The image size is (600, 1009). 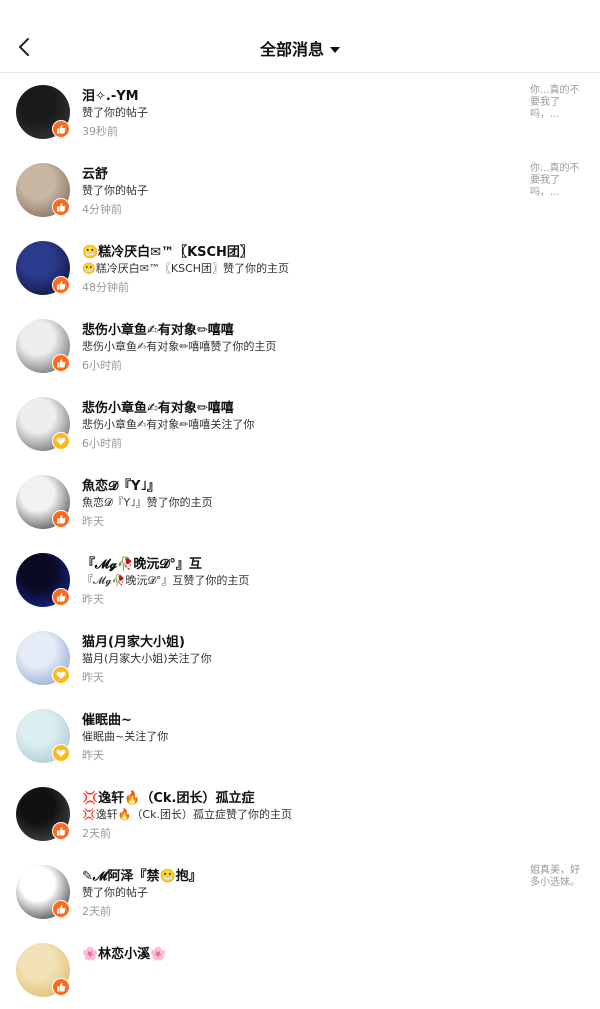 What do you see at coordinates (300, 268) in the screenshot?
I see `notification-row: 😬糕冷厌白✉™〖KSCH团〗 😬糕冷厌白✉™〖KSCH团〗赞了你的主页 48分钟前` at bounding box center [300, 268].